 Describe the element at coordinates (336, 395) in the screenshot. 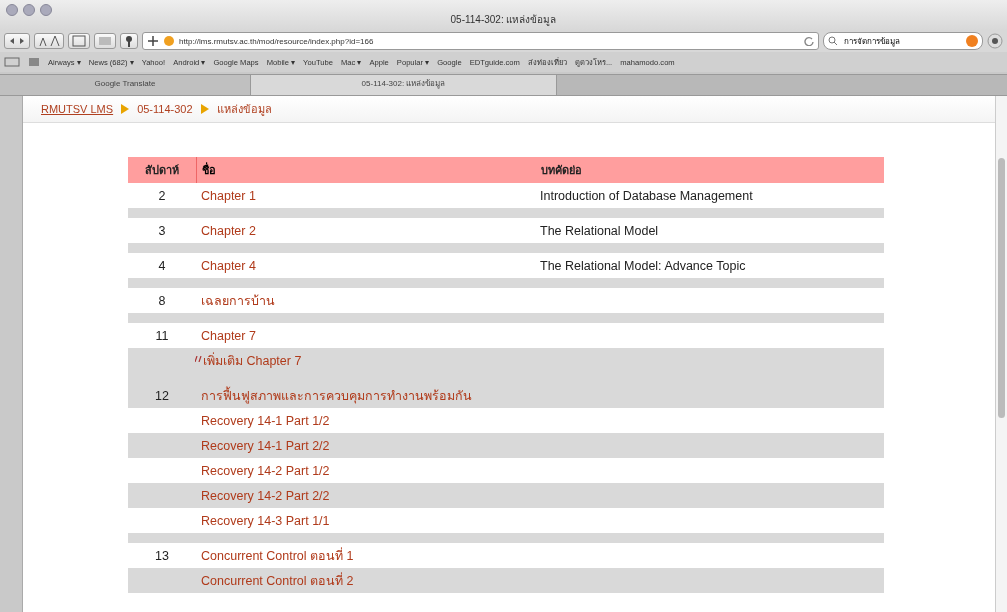

I see `resource-link: การฟื้นฟูสภาพและการควบคุมการทำงานพร้อมกัน` at that location.